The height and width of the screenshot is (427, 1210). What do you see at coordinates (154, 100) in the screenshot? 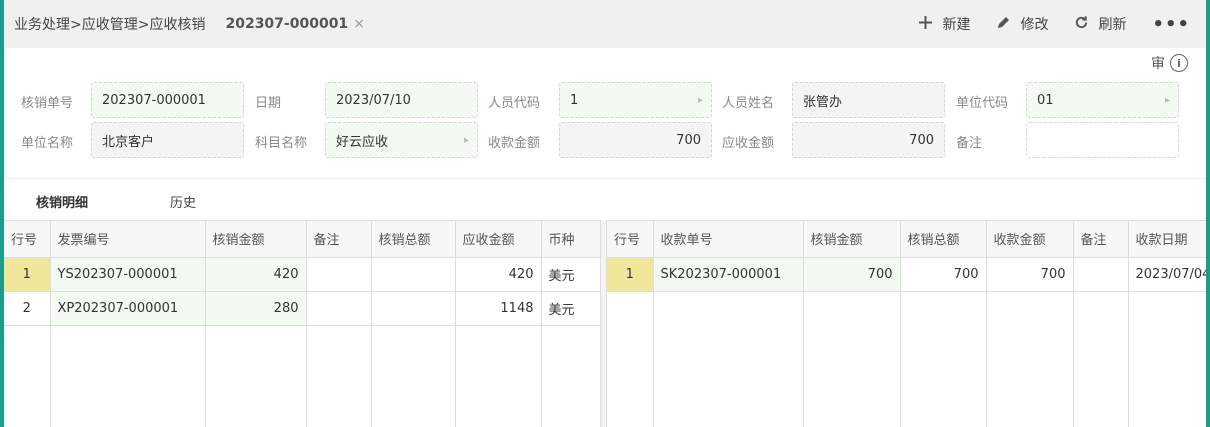
I see `voucher-no-value: 202307-000001` at bounding box center [154, 100].